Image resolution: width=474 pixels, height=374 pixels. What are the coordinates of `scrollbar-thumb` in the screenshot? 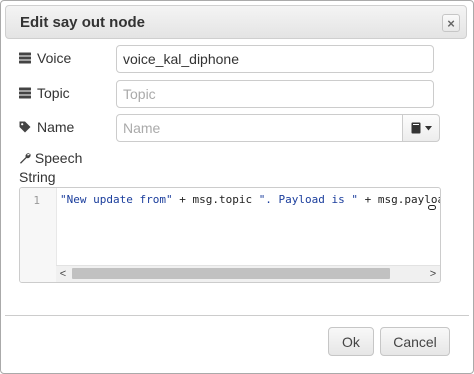 It's located at (231, 273).